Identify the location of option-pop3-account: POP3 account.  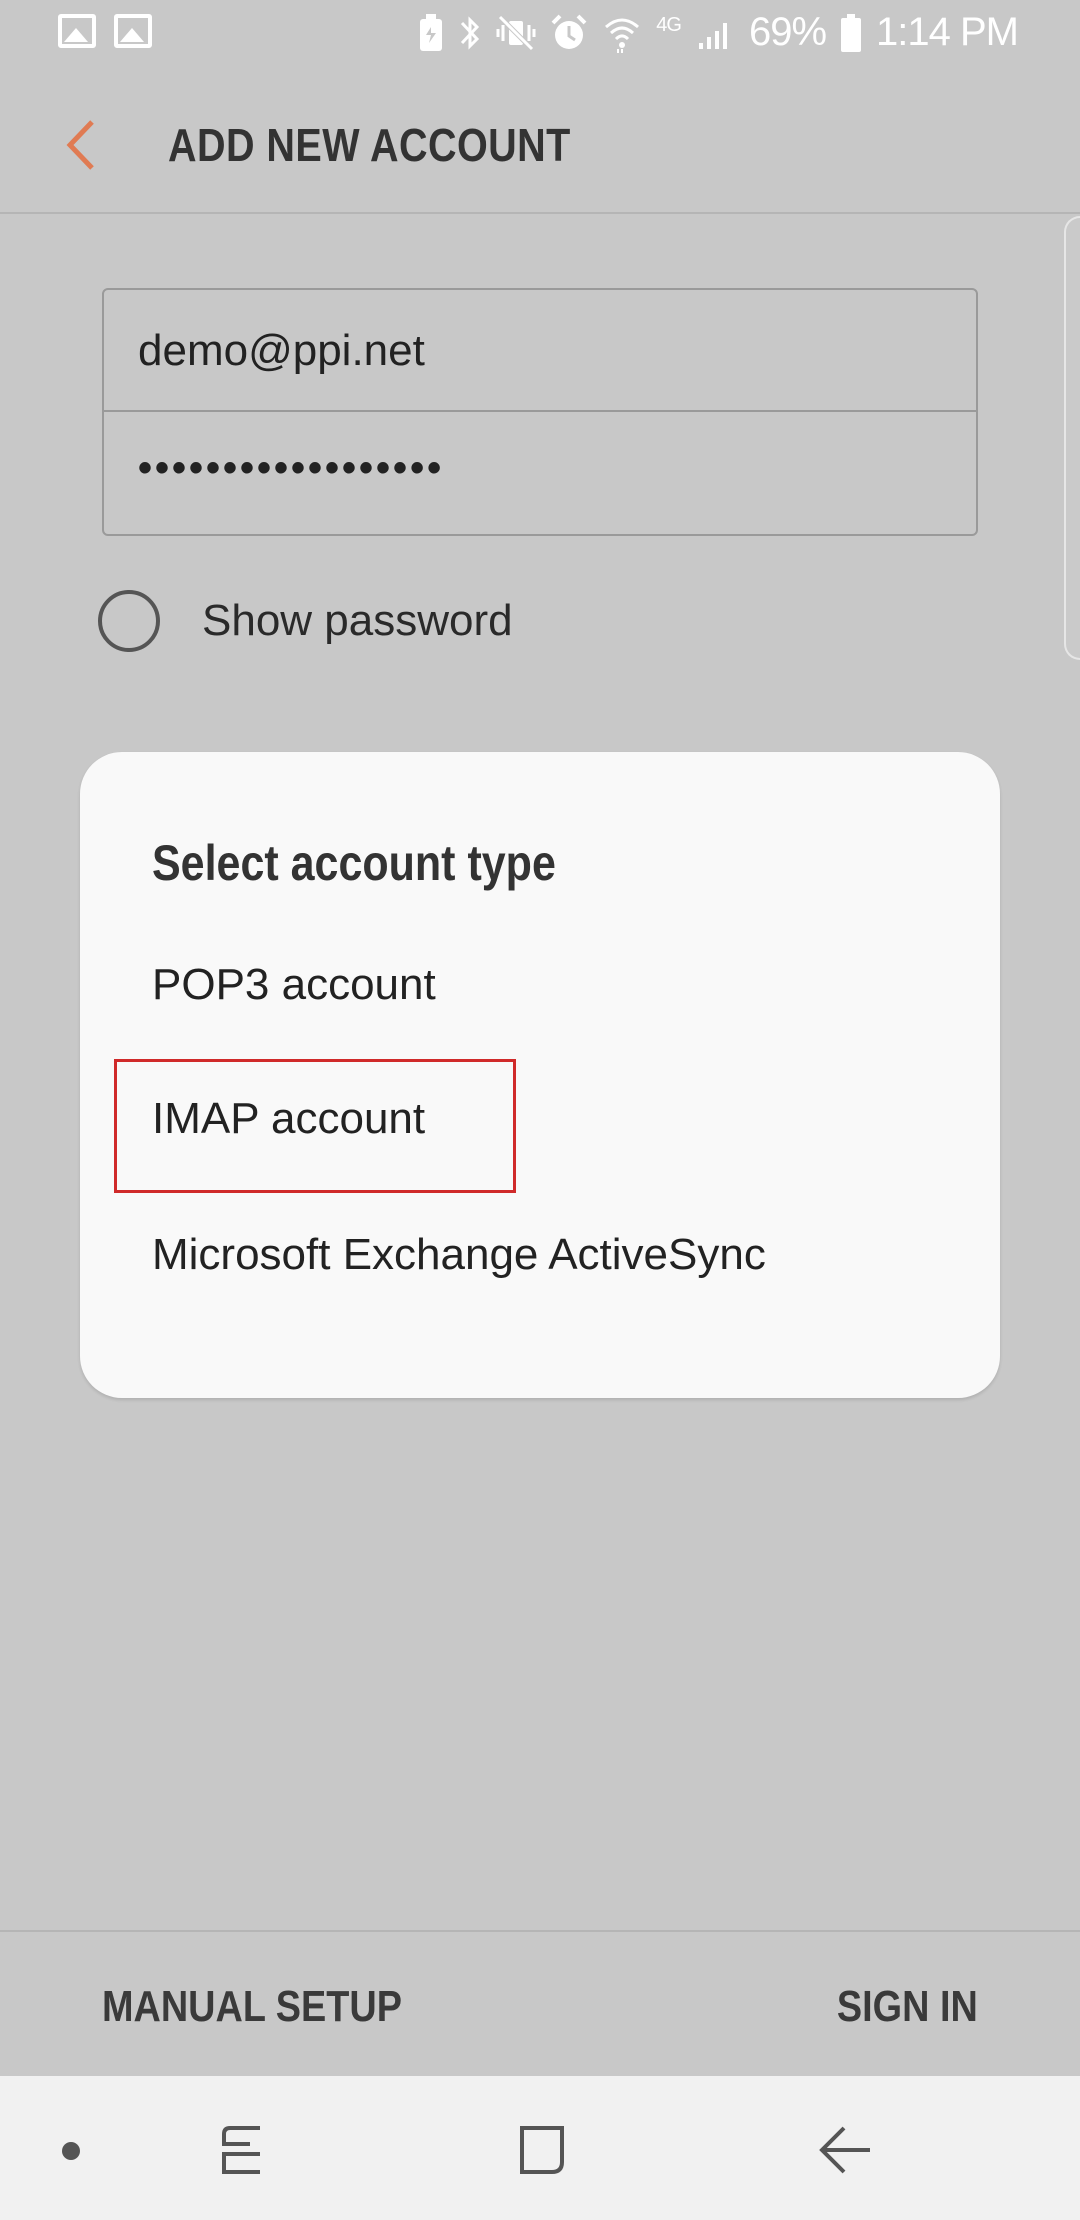
(294, 985).